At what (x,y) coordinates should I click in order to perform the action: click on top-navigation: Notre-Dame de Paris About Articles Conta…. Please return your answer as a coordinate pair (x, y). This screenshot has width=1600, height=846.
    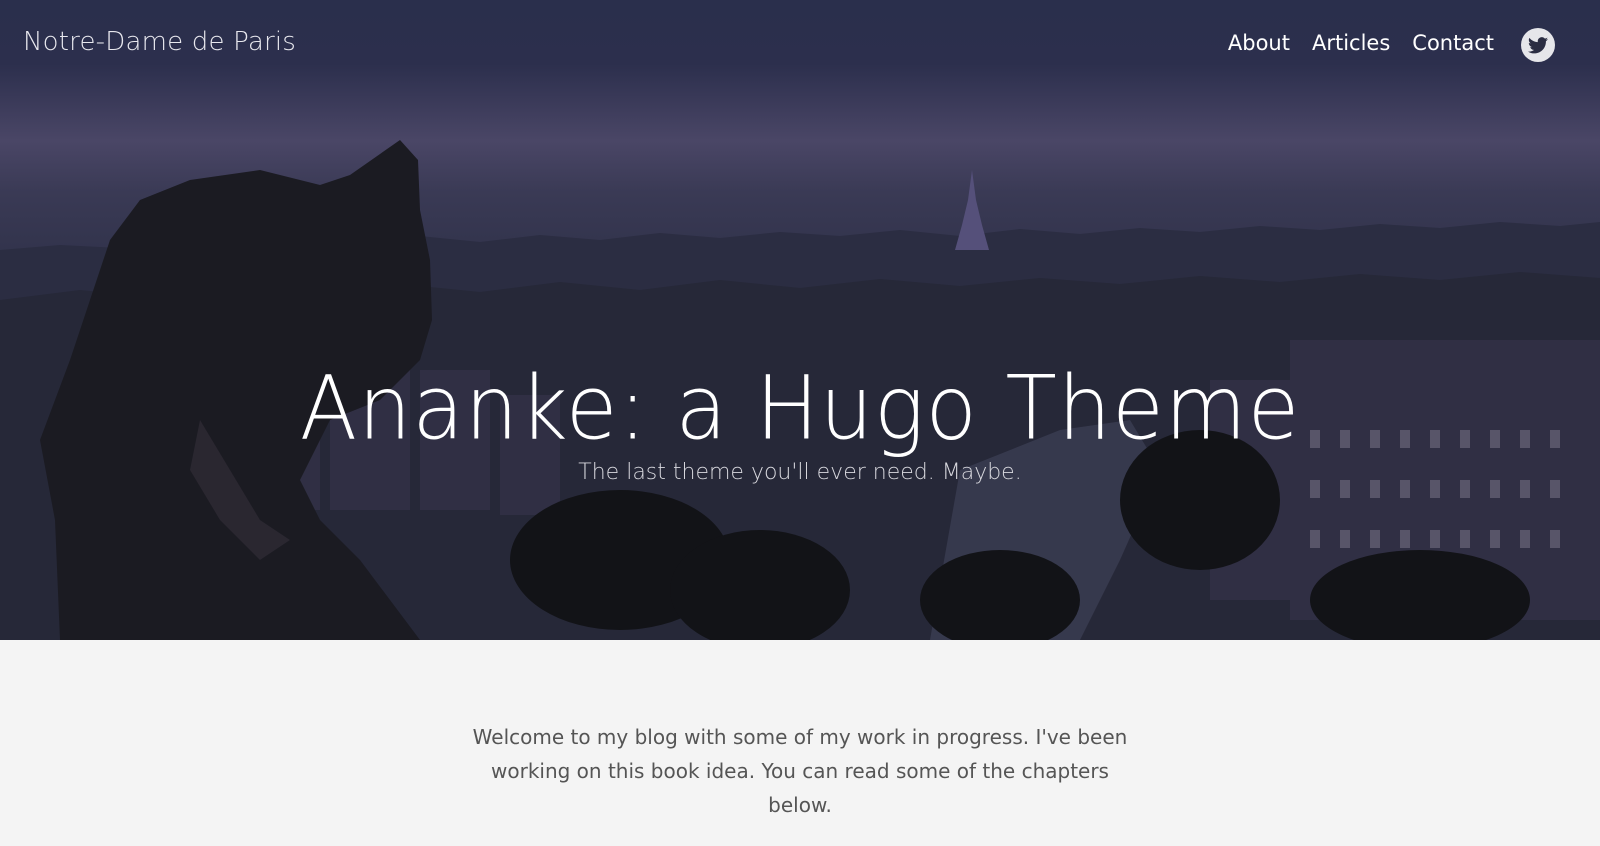
    Looking at the image, I should click on (800, 45).